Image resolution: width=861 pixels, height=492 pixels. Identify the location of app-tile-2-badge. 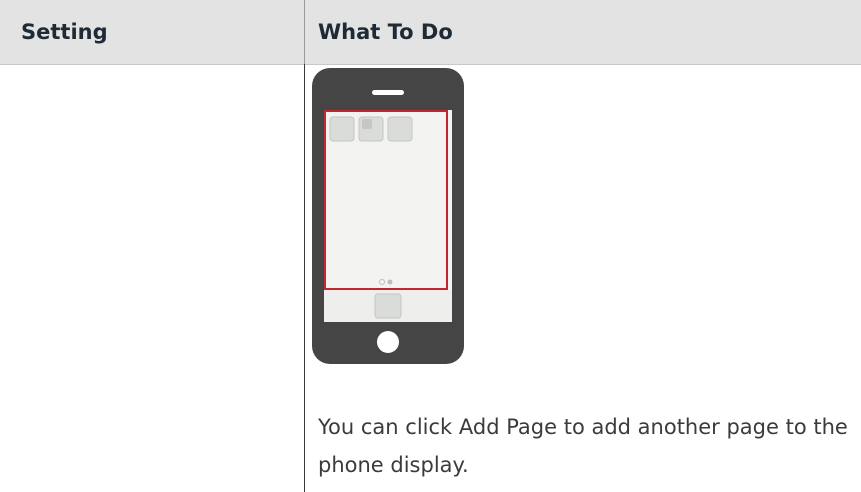
(367, 124).